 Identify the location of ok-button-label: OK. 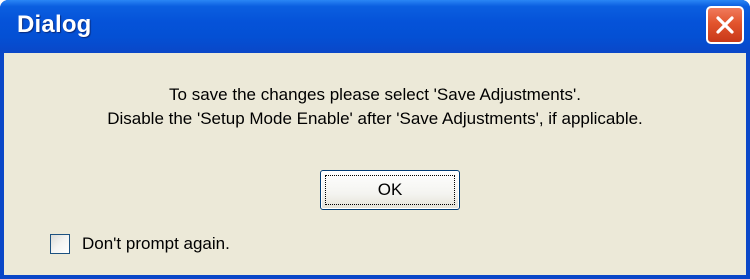
(390, 189).